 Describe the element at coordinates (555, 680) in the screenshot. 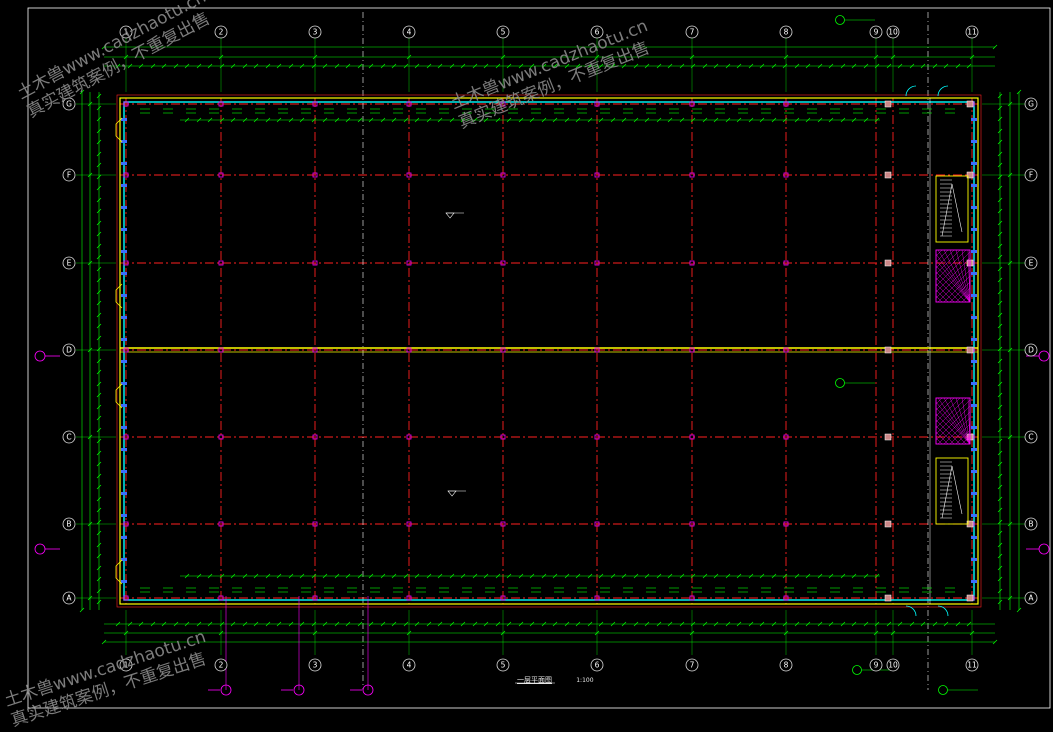

I see `drawing-title-block: 一层平面图 1:100` at that location.